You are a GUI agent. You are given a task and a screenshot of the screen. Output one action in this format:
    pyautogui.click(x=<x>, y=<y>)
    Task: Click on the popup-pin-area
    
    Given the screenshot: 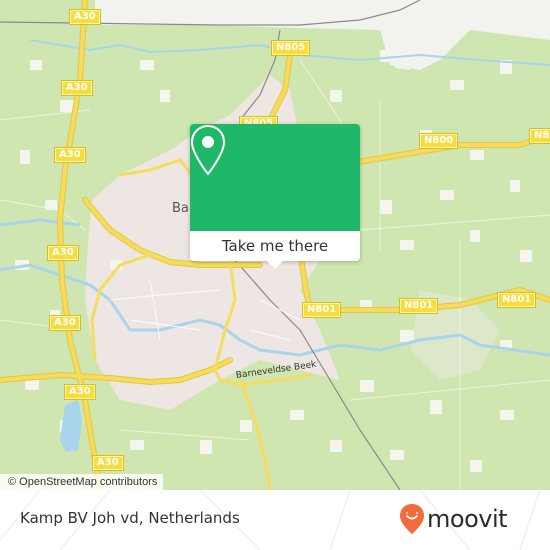 What is the action you would take?
    pyautogui.click(x=275, y=177)
    